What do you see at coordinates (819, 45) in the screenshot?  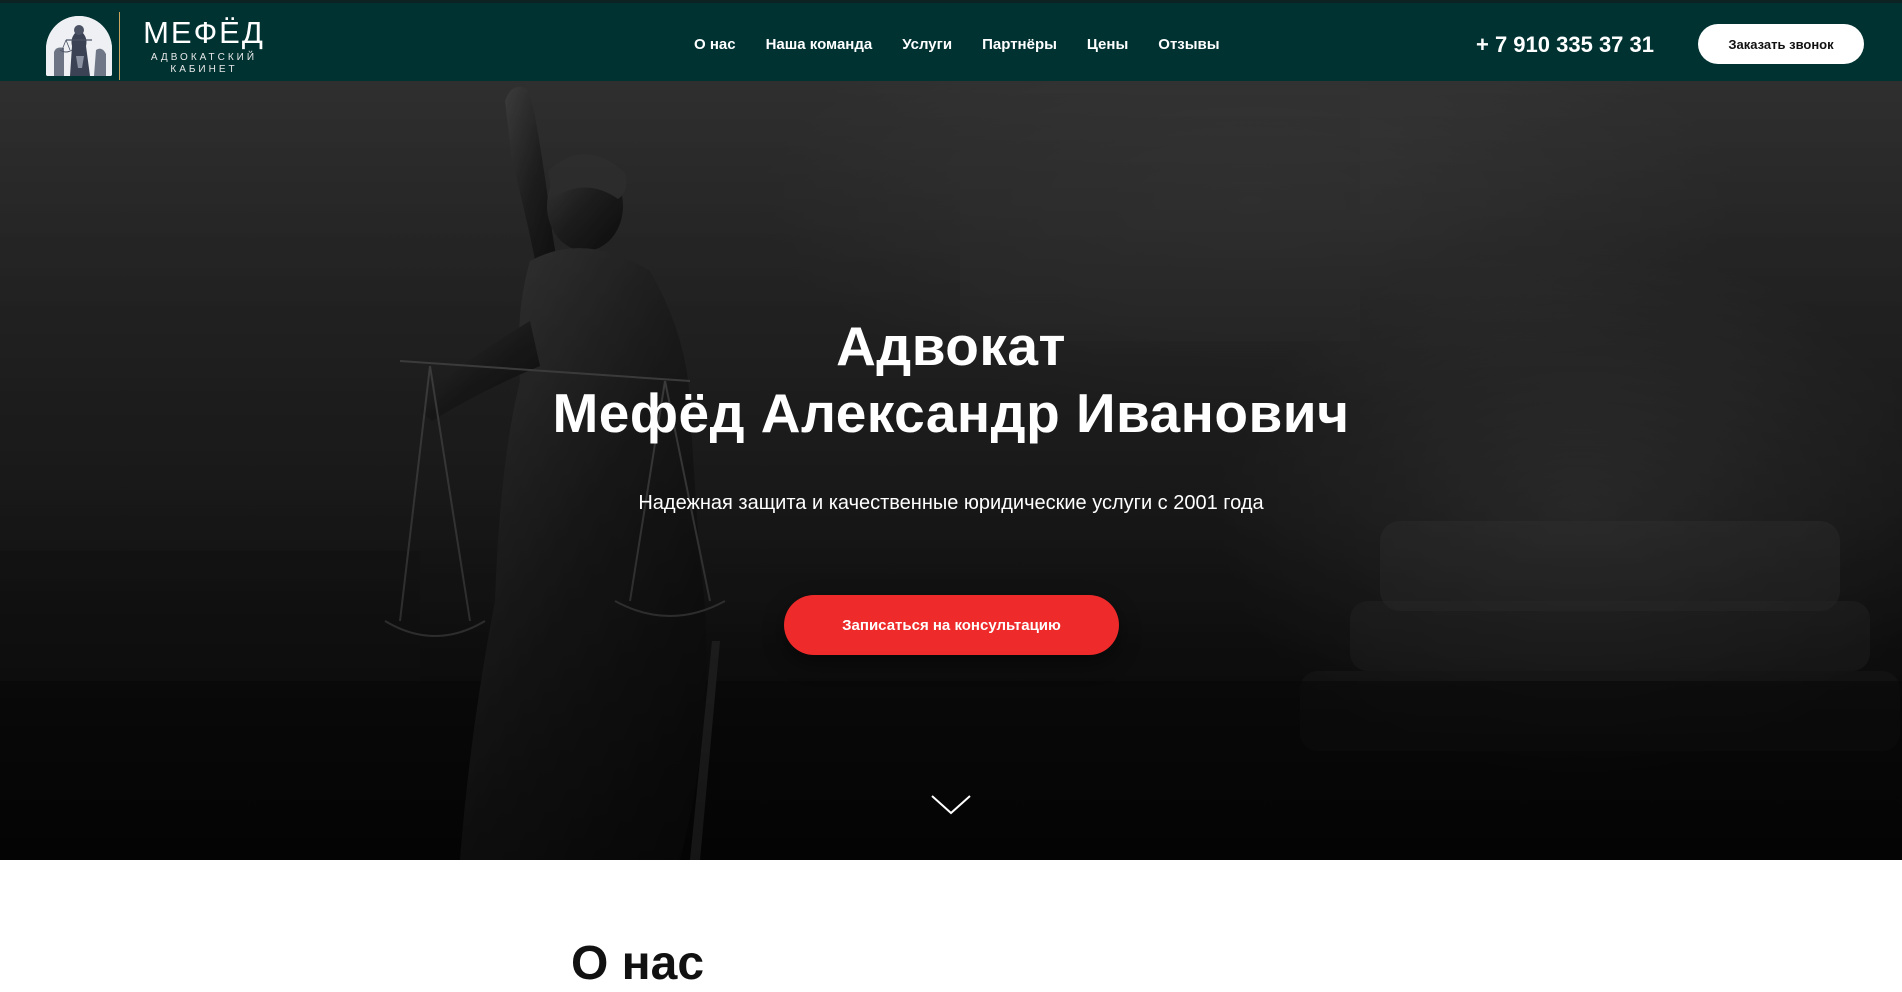 I see `nav-item-team: Наша команда` at bounding box center [819, 45].